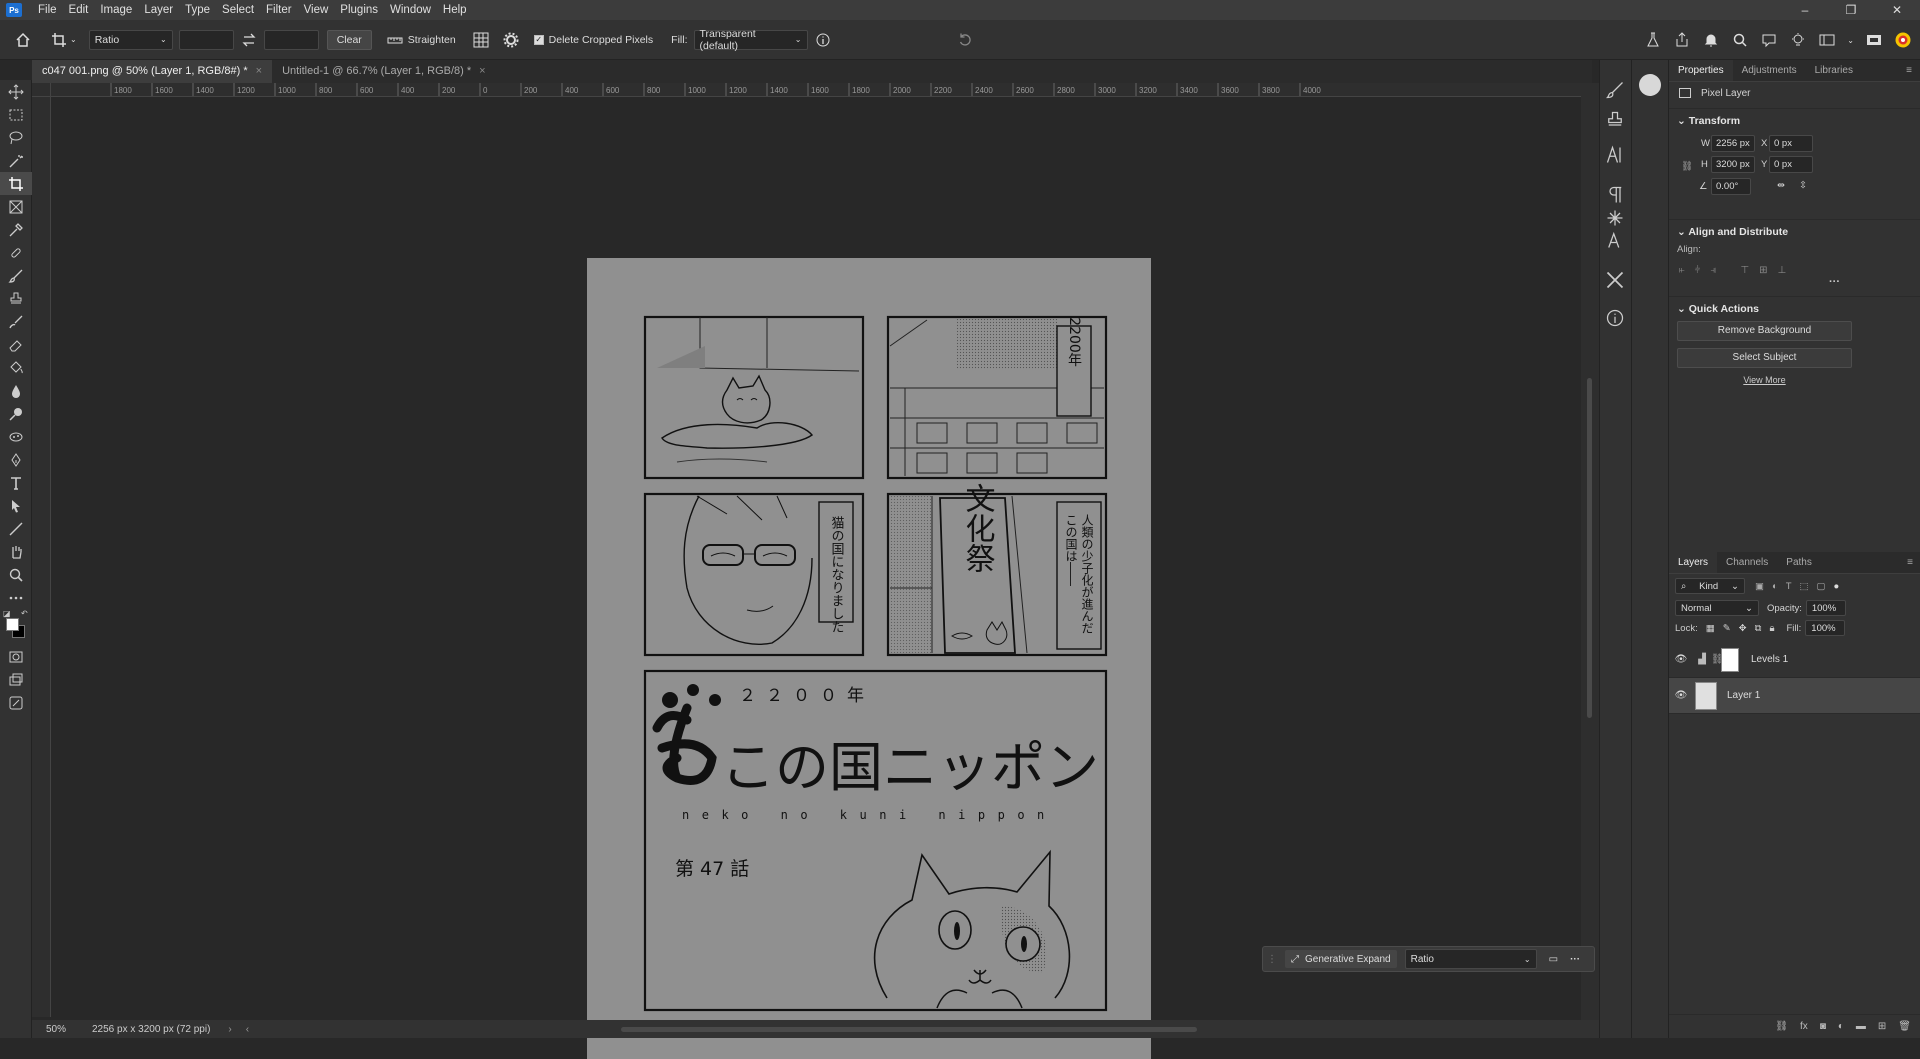  I want to click on minimize-icon: –, so click(1805, 10).